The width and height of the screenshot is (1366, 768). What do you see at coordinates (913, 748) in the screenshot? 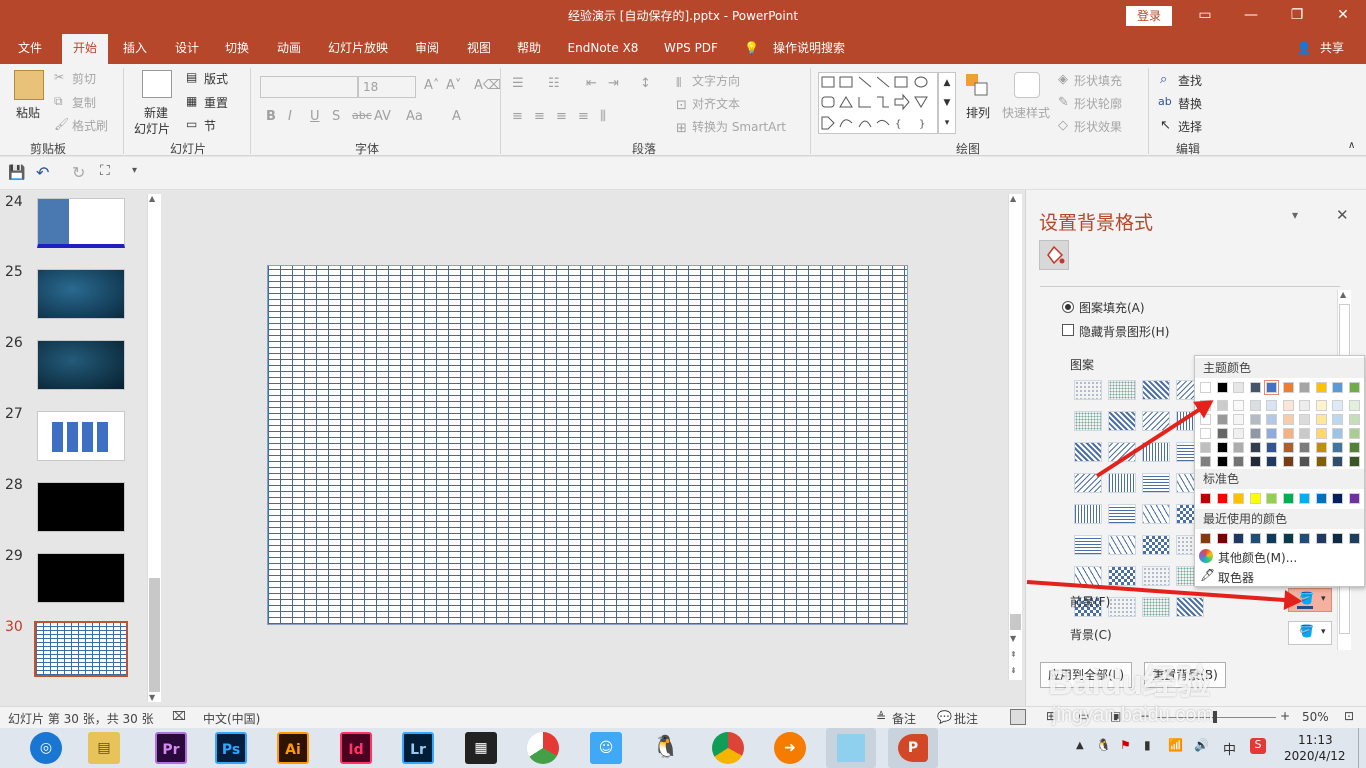
I see `powerpoint-icon: P` at bounding box center [913, 748].